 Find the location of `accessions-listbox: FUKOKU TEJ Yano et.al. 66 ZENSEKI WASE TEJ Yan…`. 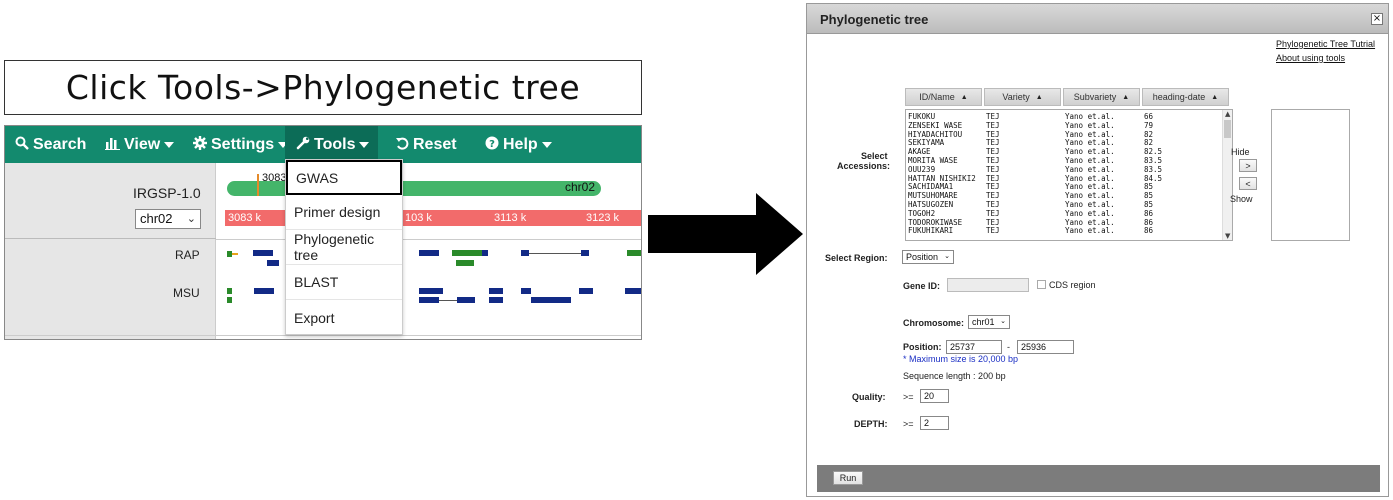

accessions-listbox: FUKOKU TEJ Yano et.al. 66 ZENSEKI WASE TEJ Yan… is located at coordinates (1069, 175).